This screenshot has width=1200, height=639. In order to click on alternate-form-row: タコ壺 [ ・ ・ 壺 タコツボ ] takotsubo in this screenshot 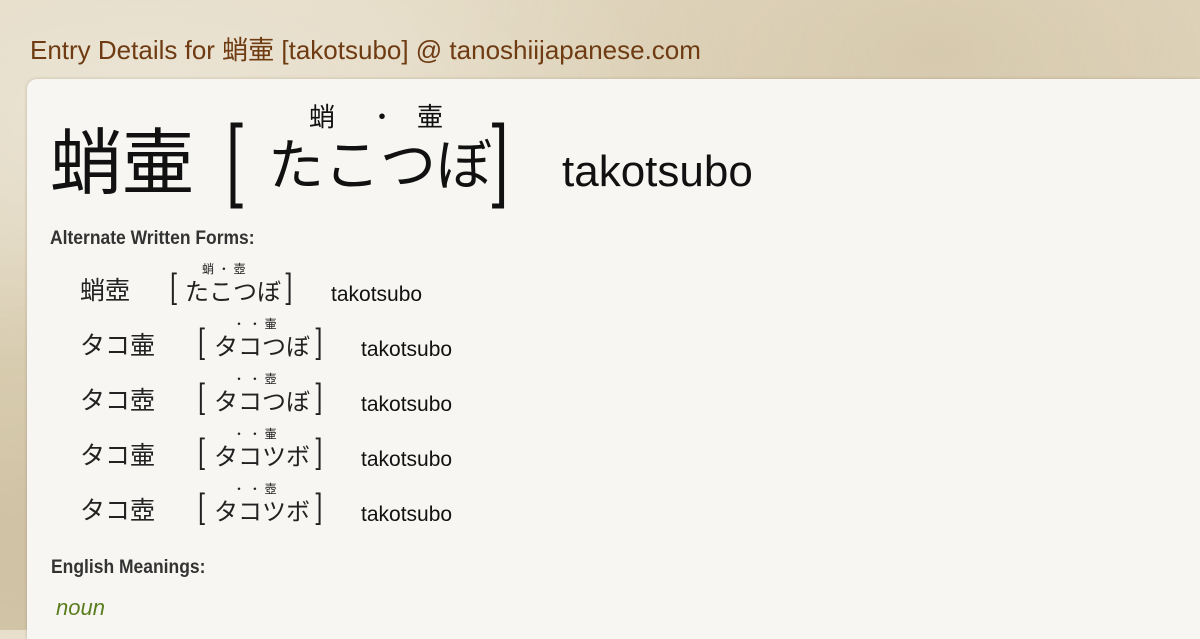, I will do `click(380, 508)`.